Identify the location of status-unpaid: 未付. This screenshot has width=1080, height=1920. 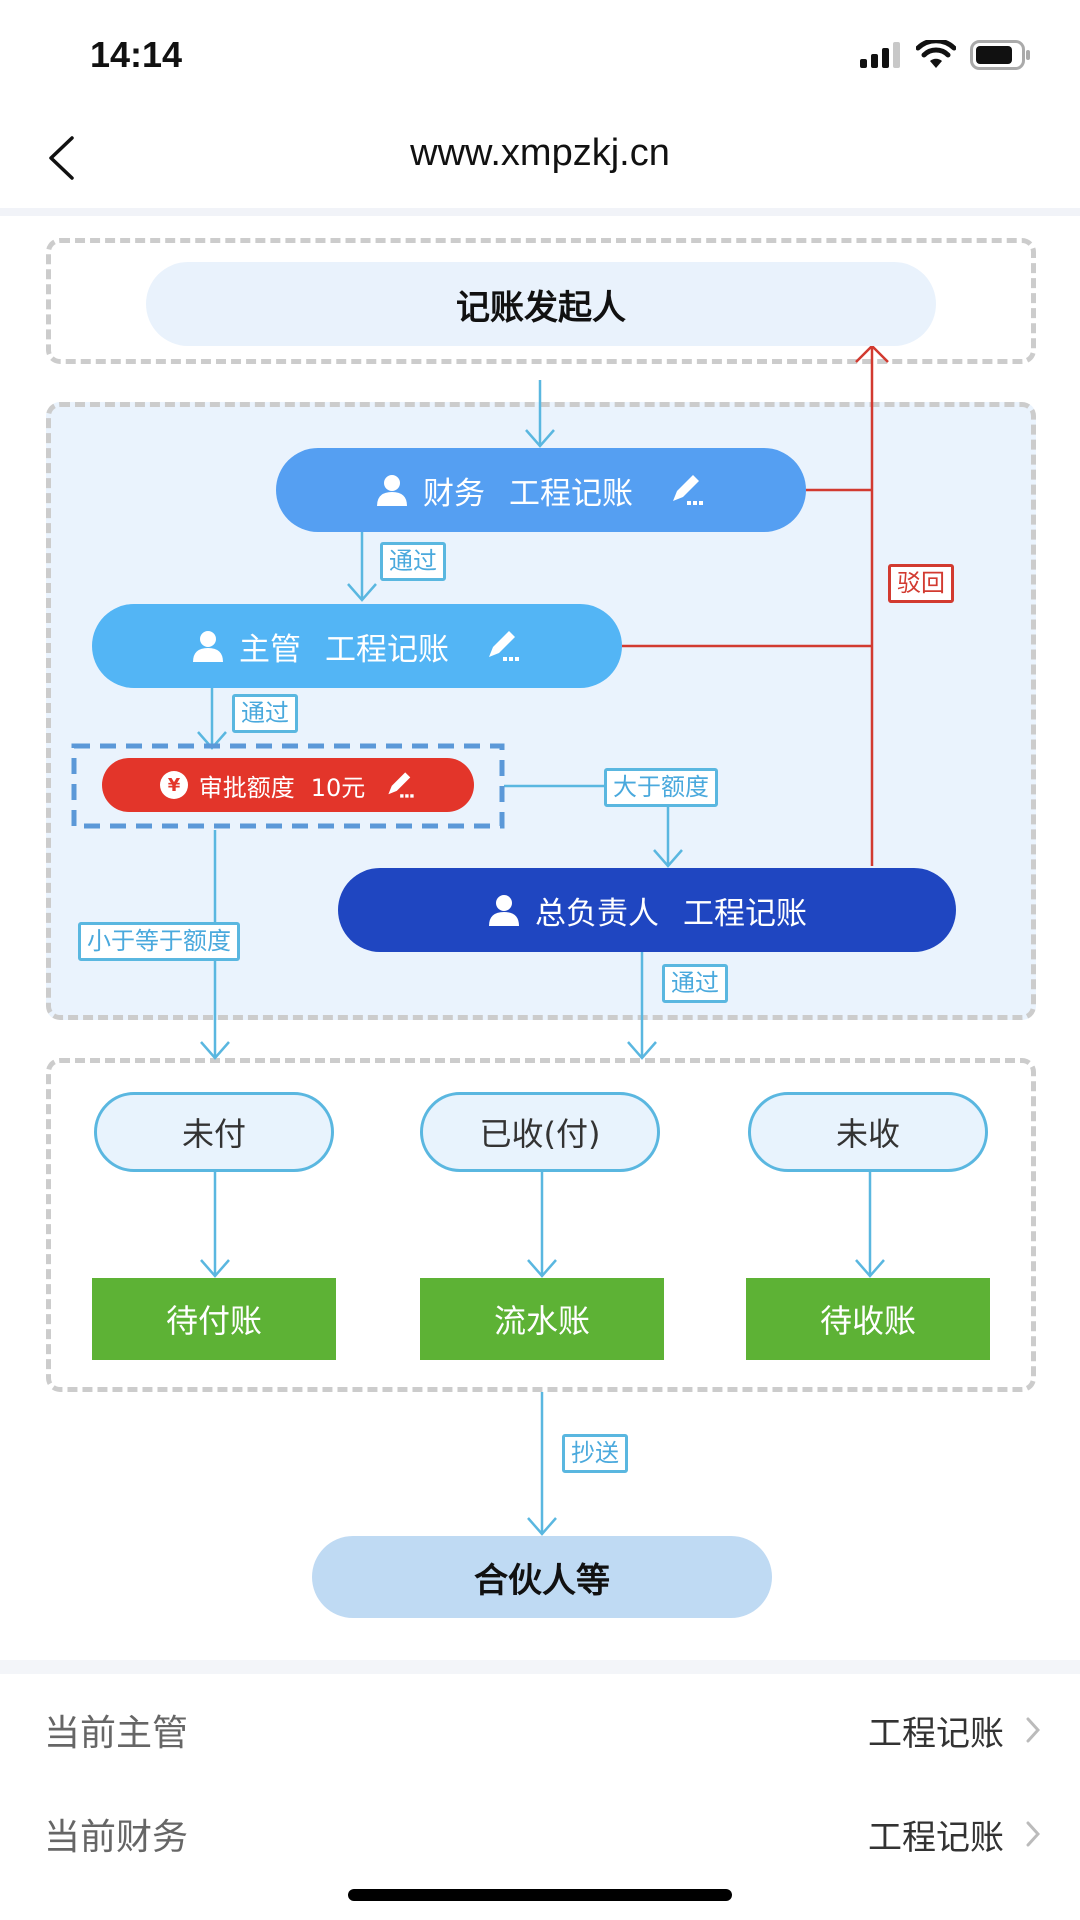
(214, 1132).